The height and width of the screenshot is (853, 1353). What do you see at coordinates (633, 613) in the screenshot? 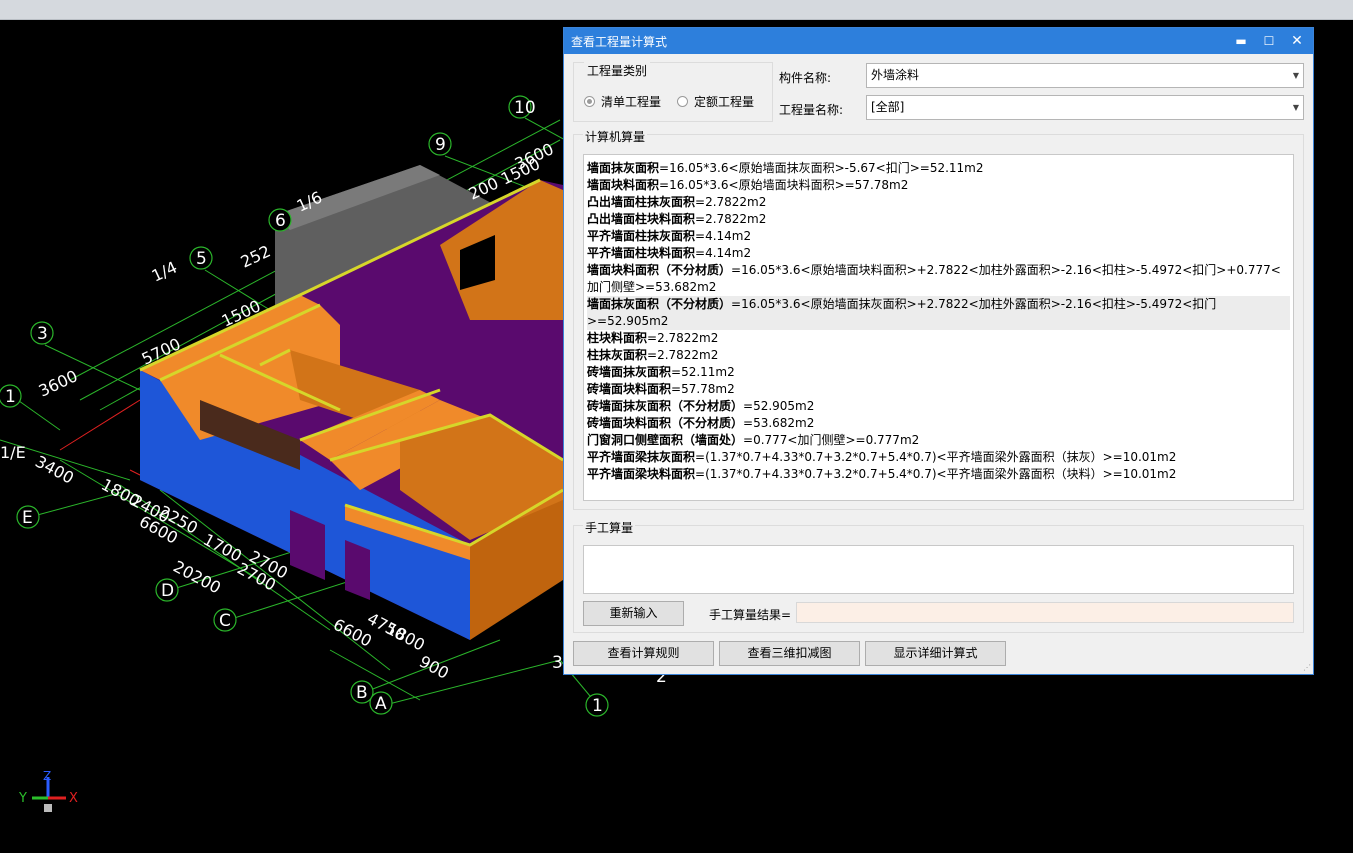
I see `reenter-button: 重新输入` at bounding box center [633, 613].